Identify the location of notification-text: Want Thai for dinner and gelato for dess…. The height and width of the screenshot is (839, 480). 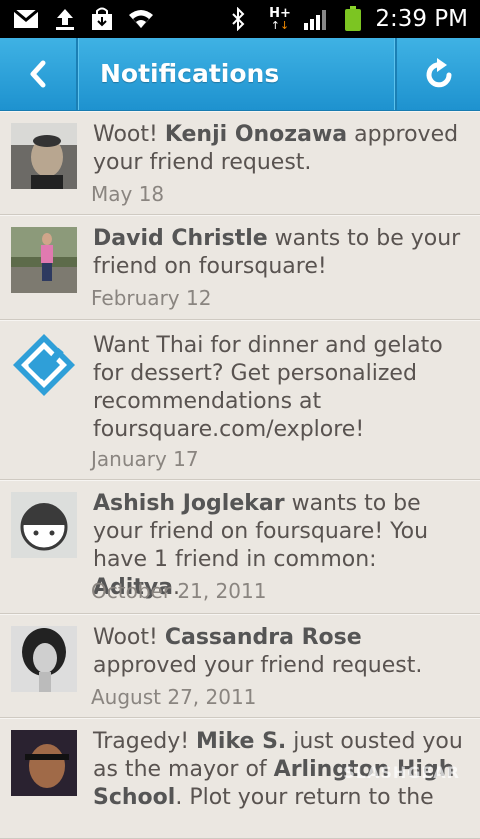
(268, 387).